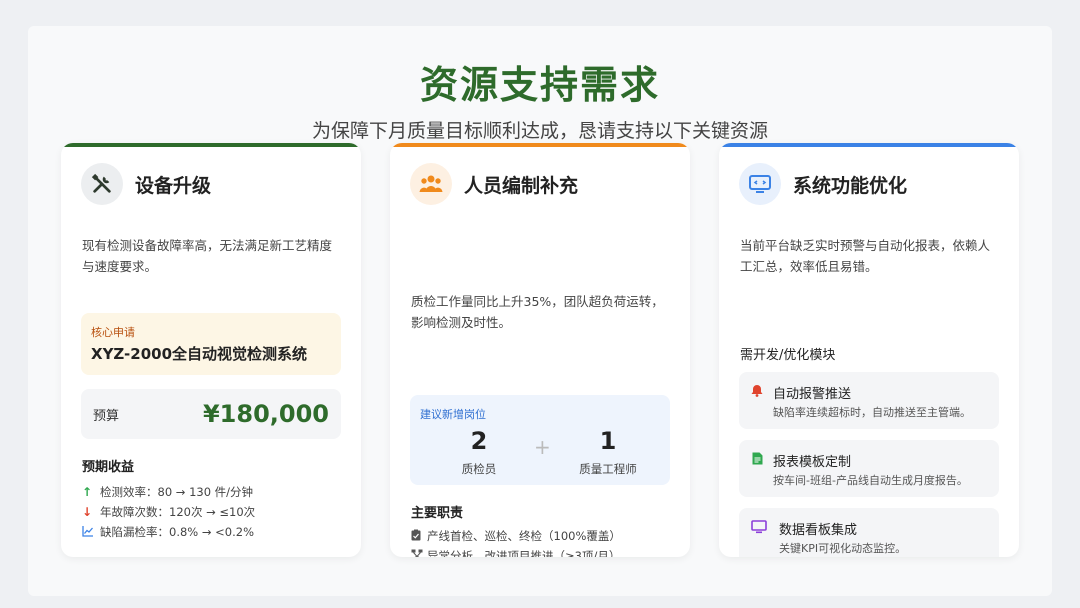 The image size is (1080, 608). Describe the element at coordinates (760, 184) in the screenshot. I see `monitor-icon` at that location.